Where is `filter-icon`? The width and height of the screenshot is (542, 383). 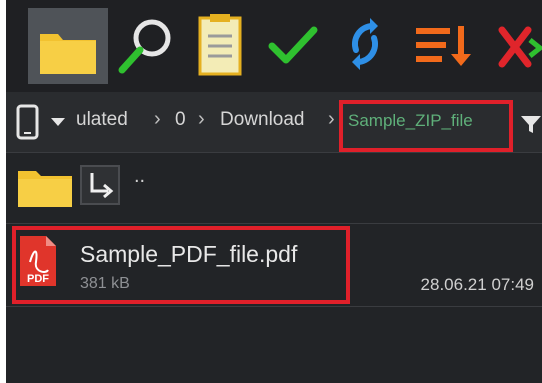 filter-icon is located at coordinates (531, 124).